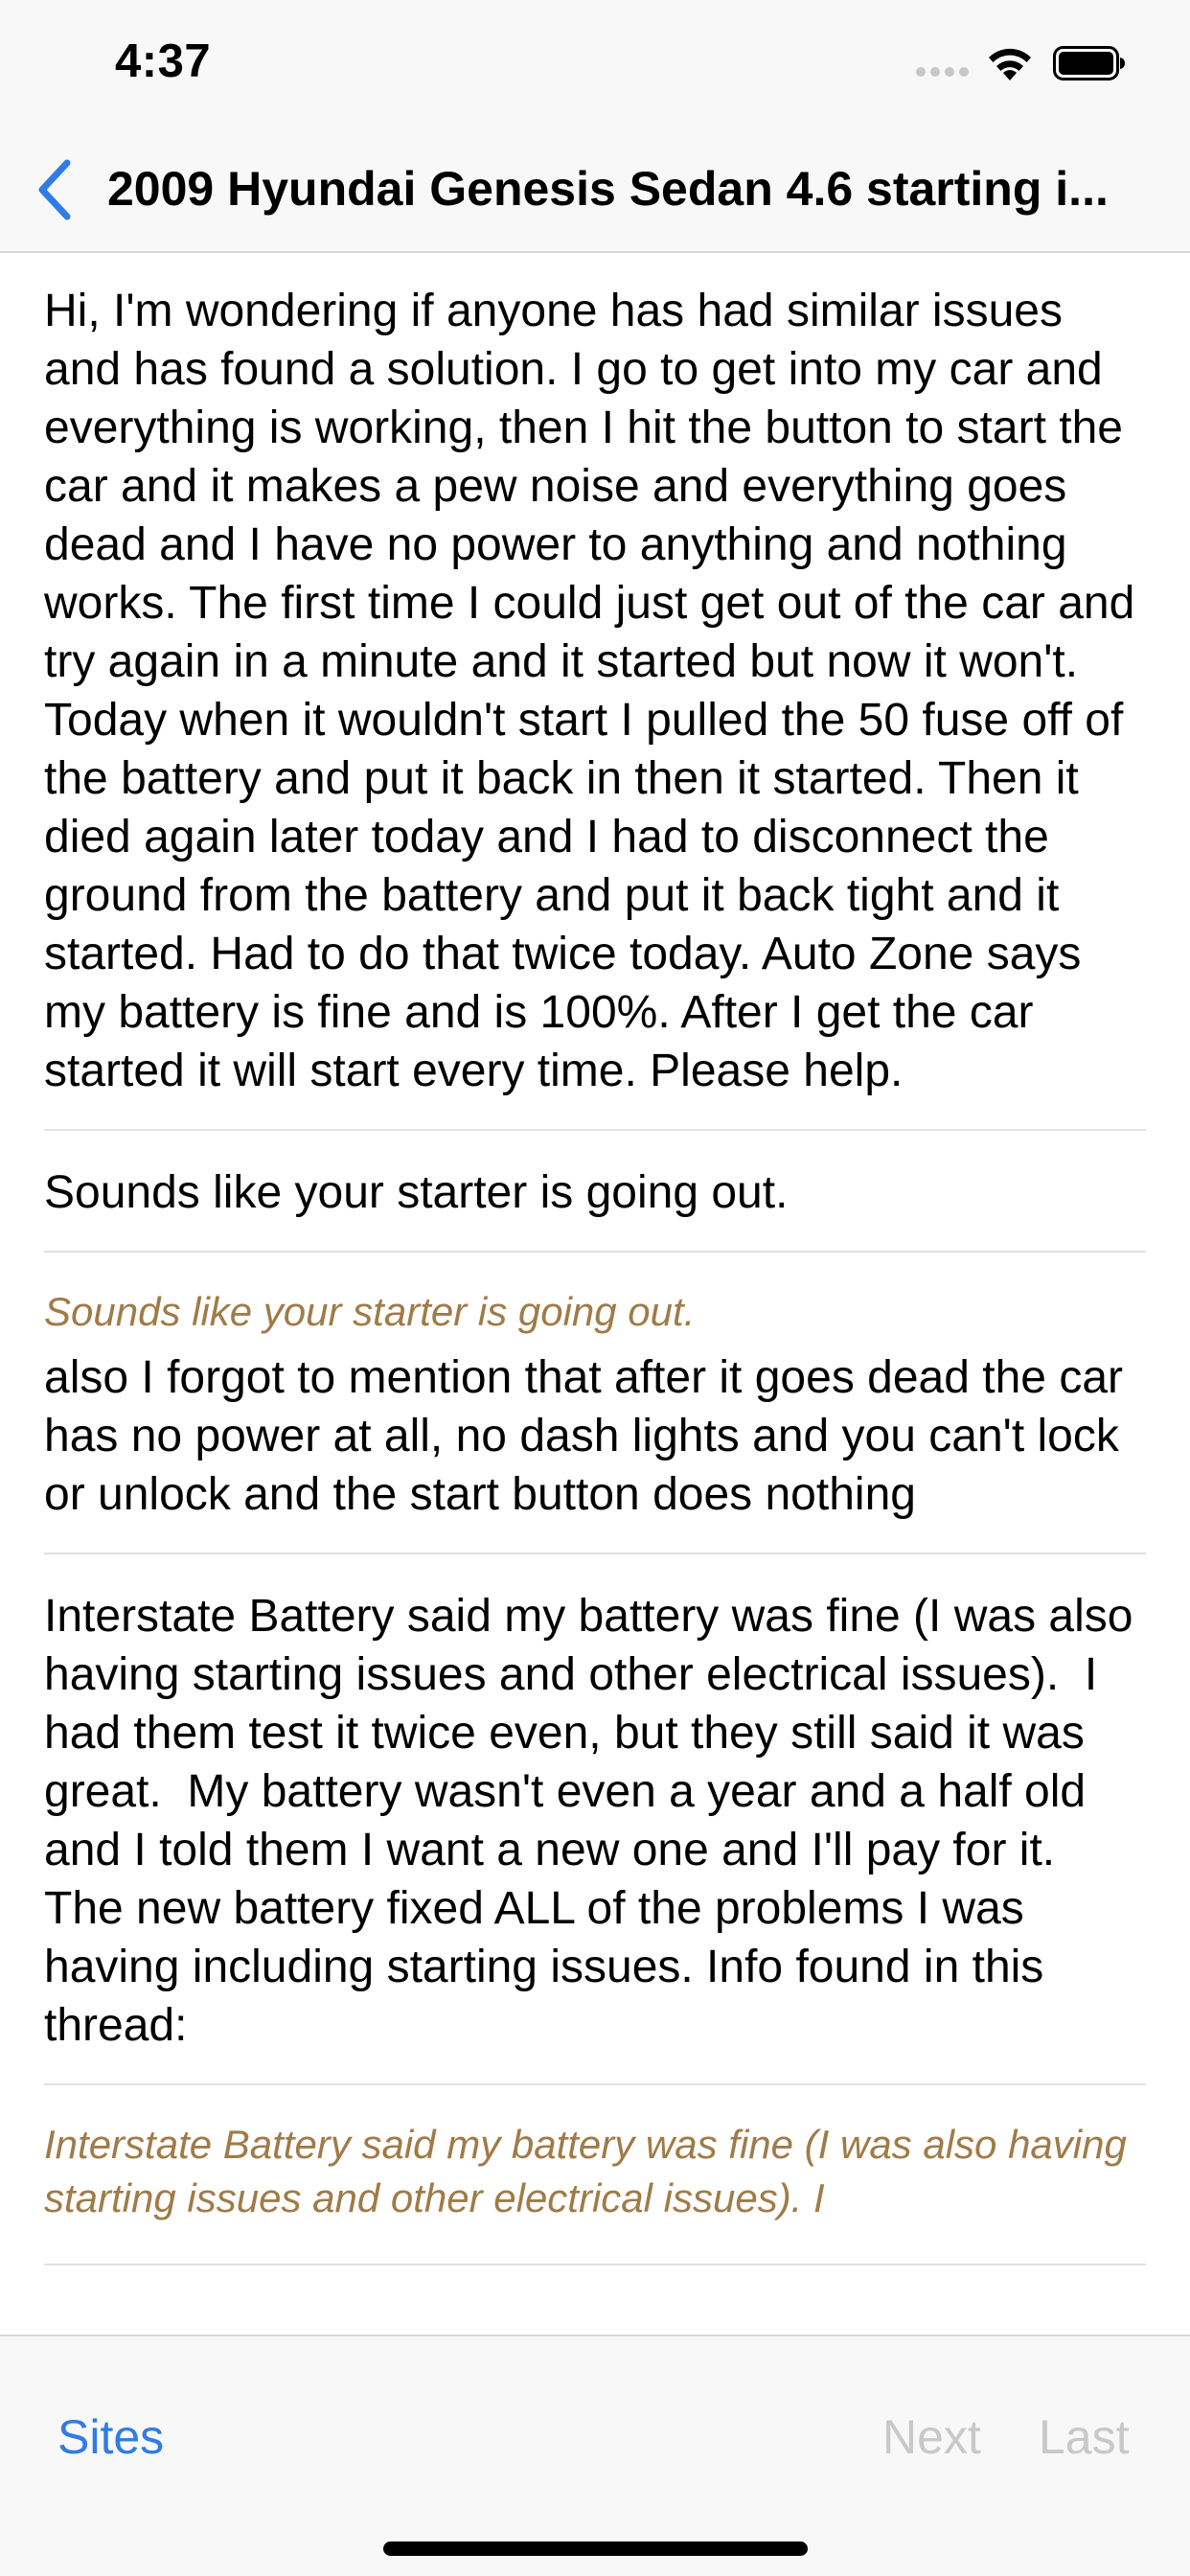  What do you see at coordinates (595, 2549) in the screenshot?
I see `home-indicator` at bounding box center [595, 2549].